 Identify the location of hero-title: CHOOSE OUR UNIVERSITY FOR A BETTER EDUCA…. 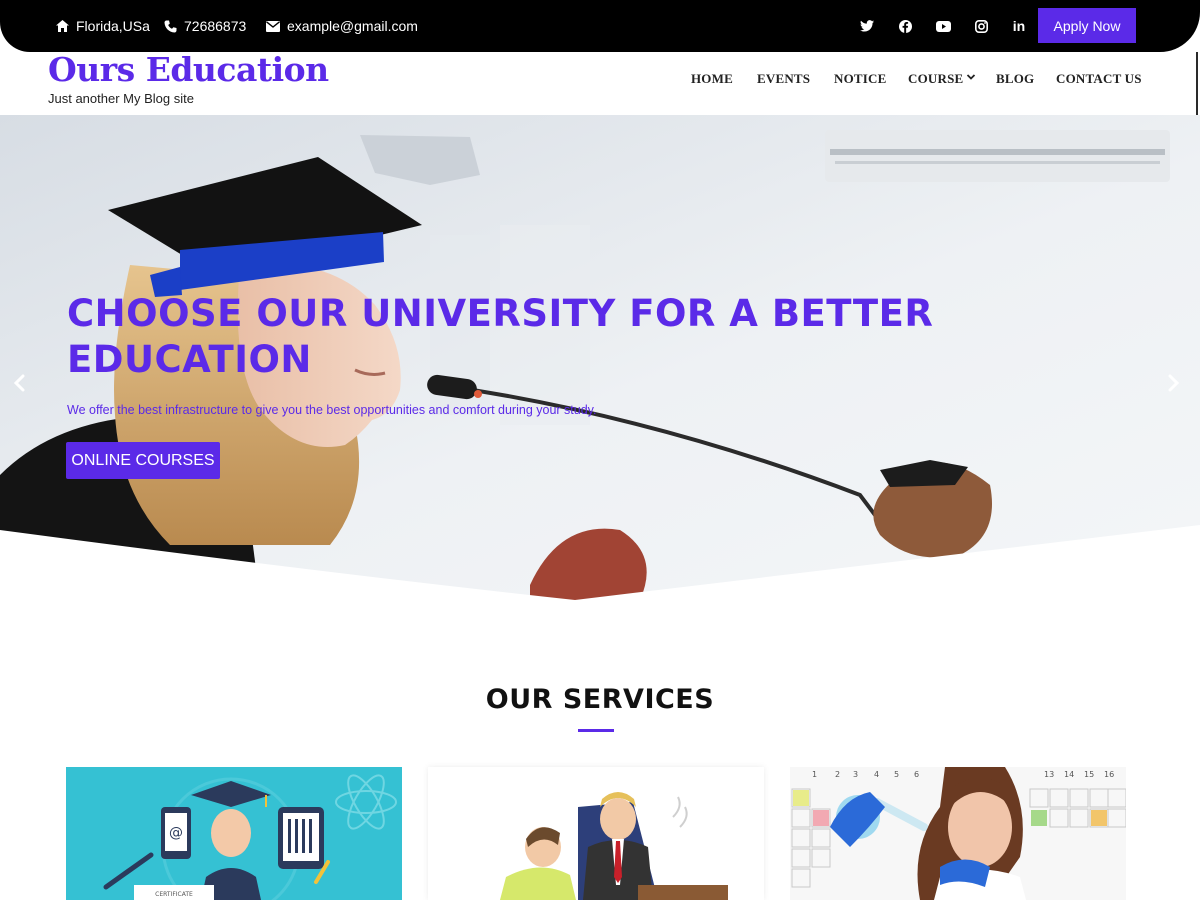
(500, 336).